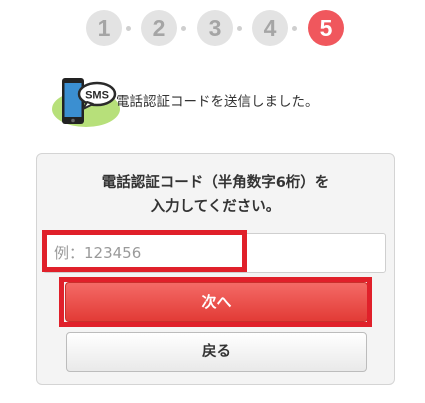 Image resolution: width=425 pixels, height=403 pixels. Describe the element at coordinates (104, 28) in the screenshot. I see `step-1: 1` at that location.